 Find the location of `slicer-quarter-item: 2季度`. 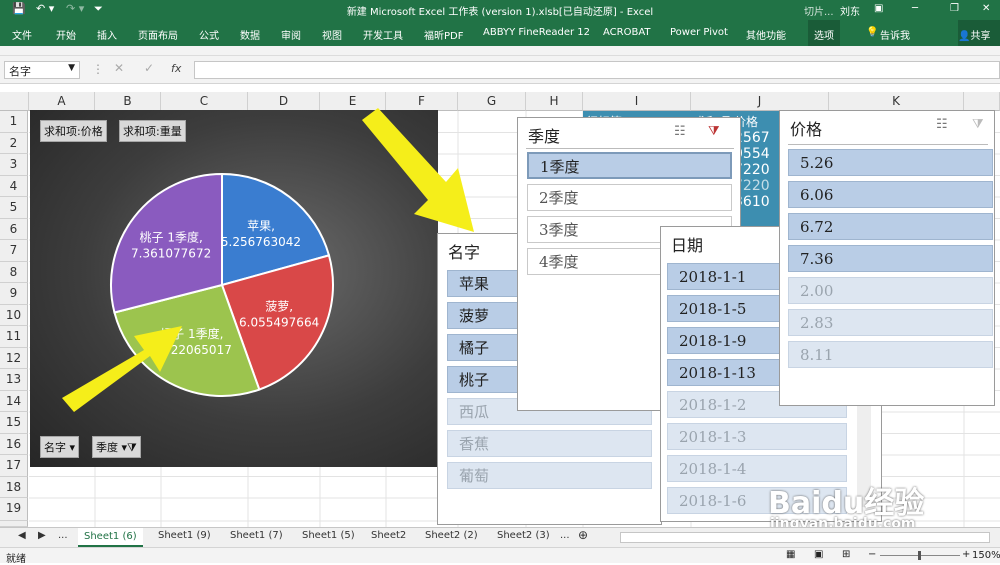

slicer-quarter-item: 2季度 is located at coordinates (629, 197).